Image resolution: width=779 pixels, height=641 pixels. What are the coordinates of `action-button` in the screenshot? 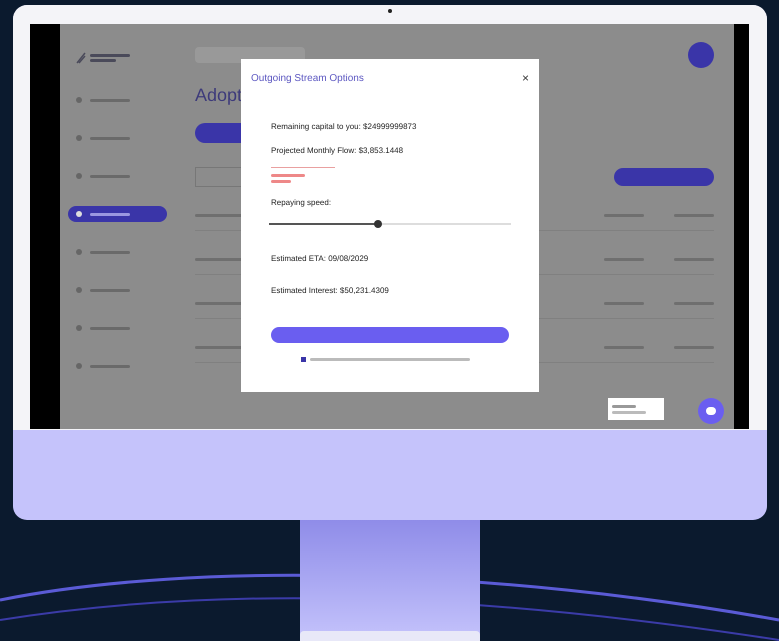 It's located at (664, 177).